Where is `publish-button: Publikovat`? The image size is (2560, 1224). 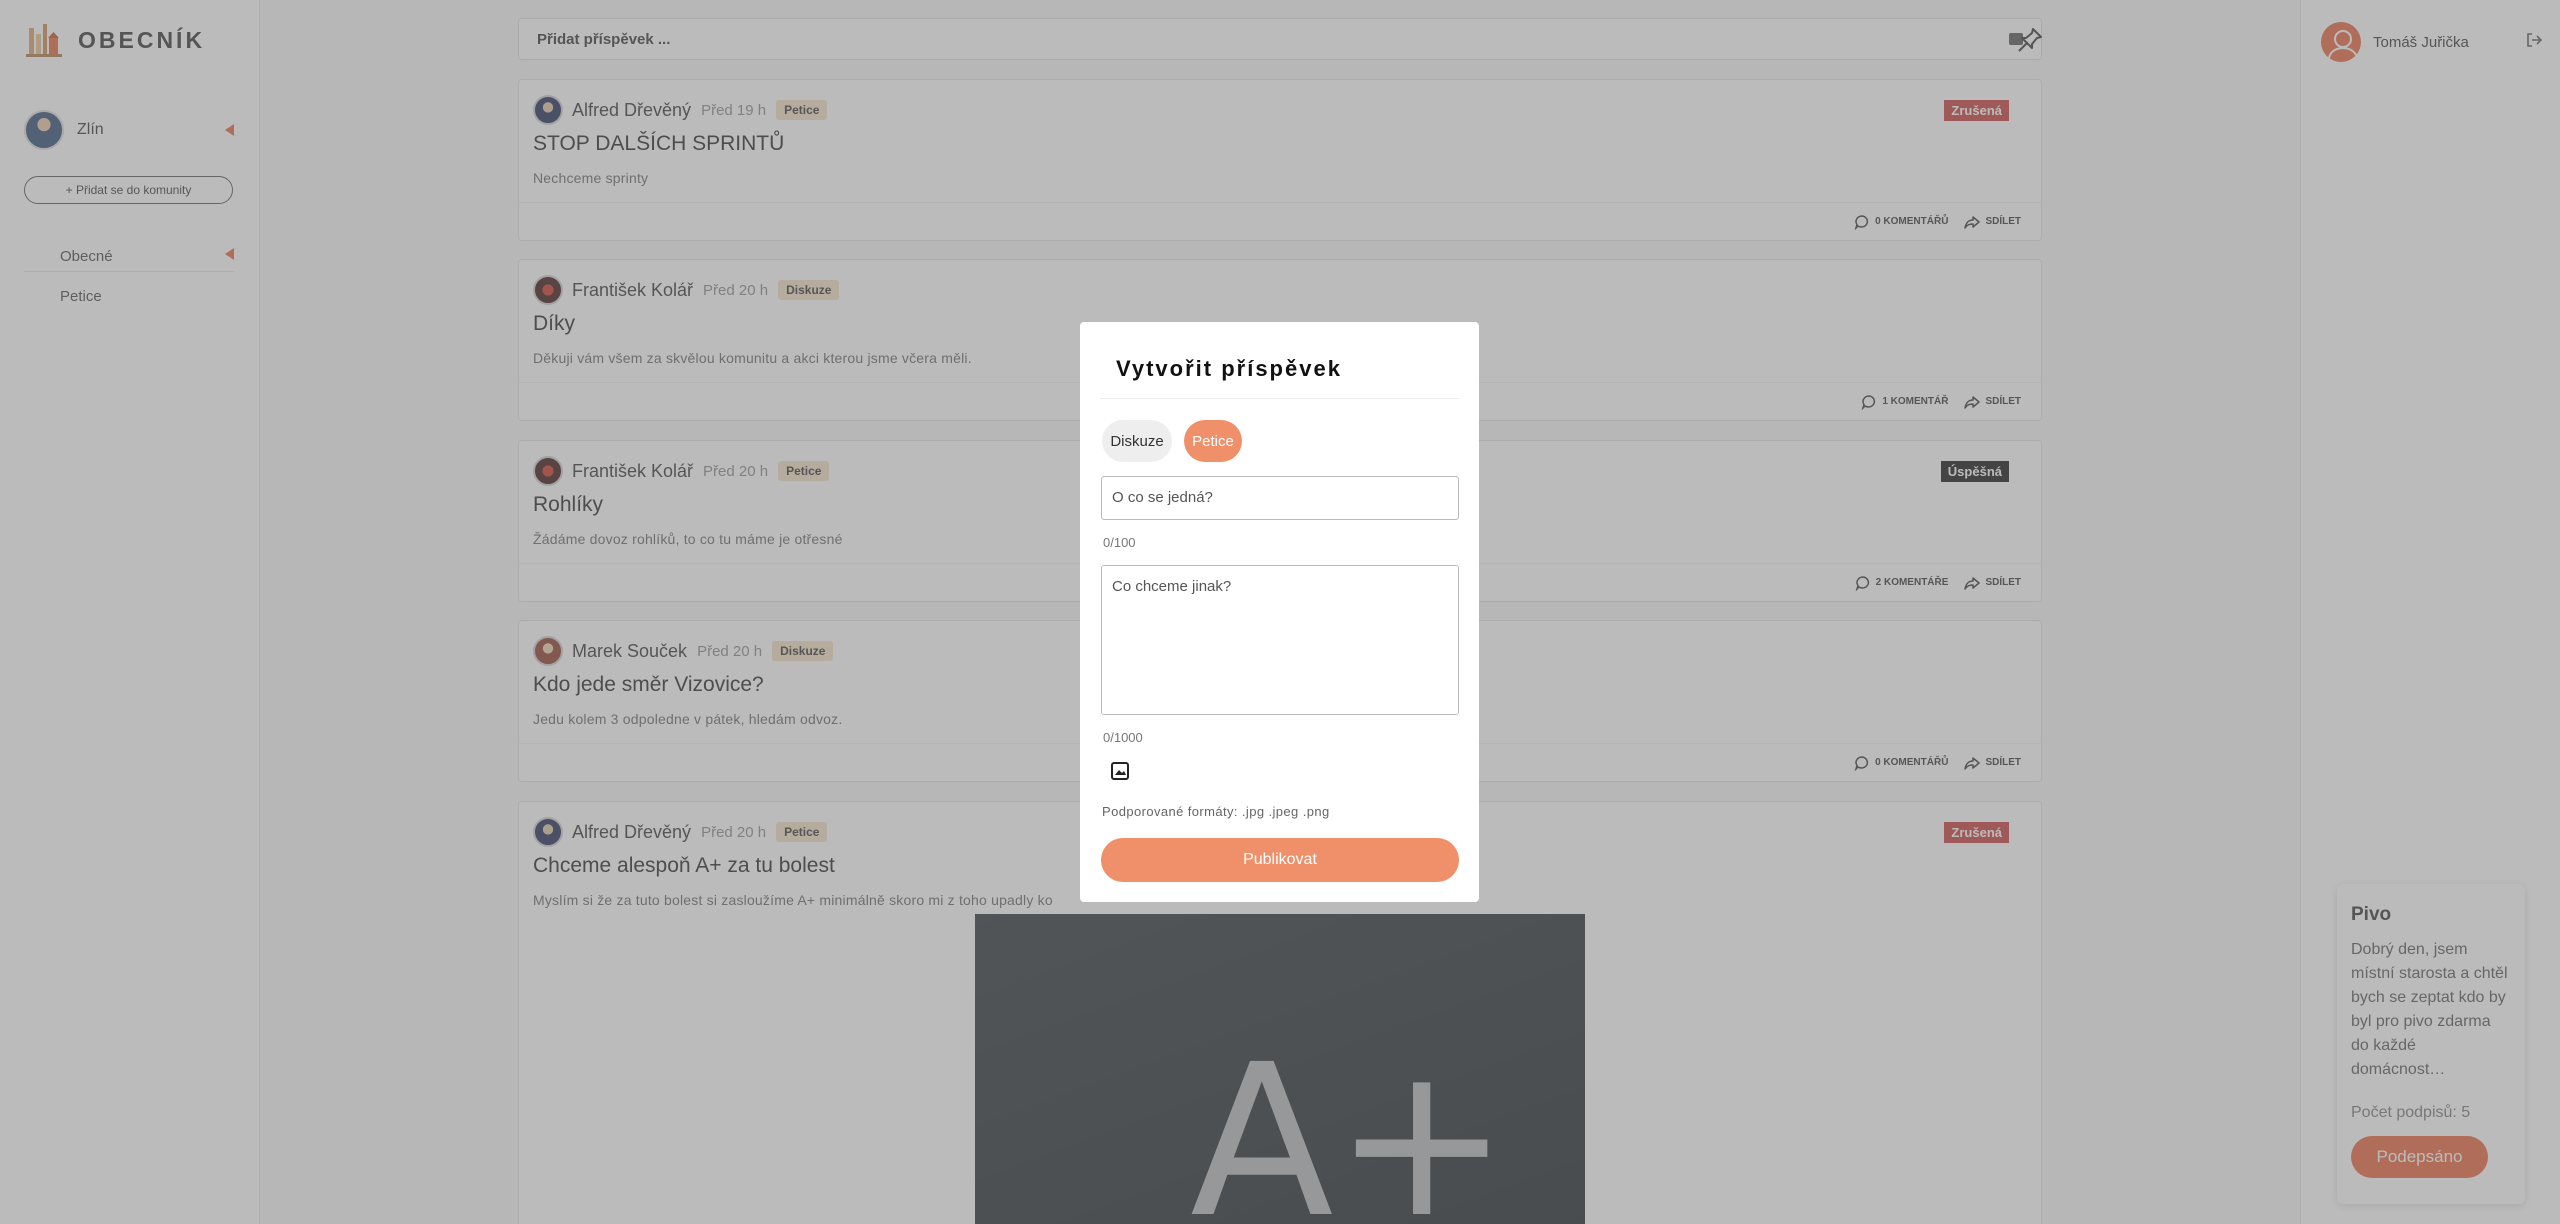
publish-button: Publikovat is located at coordinates (1280, 860).